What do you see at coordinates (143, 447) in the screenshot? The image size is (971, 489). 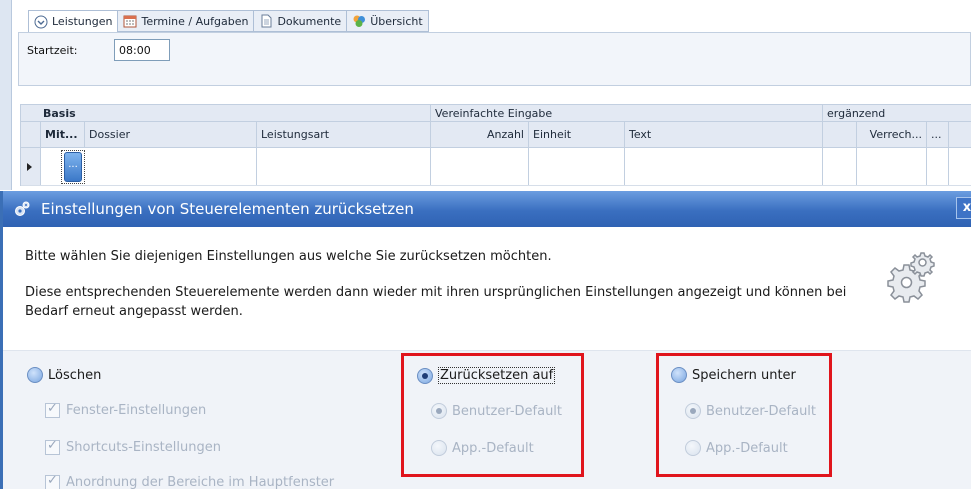 I see `checkbox-label: Shortcuts-Einstellungen` at bounding box center [143, 447].